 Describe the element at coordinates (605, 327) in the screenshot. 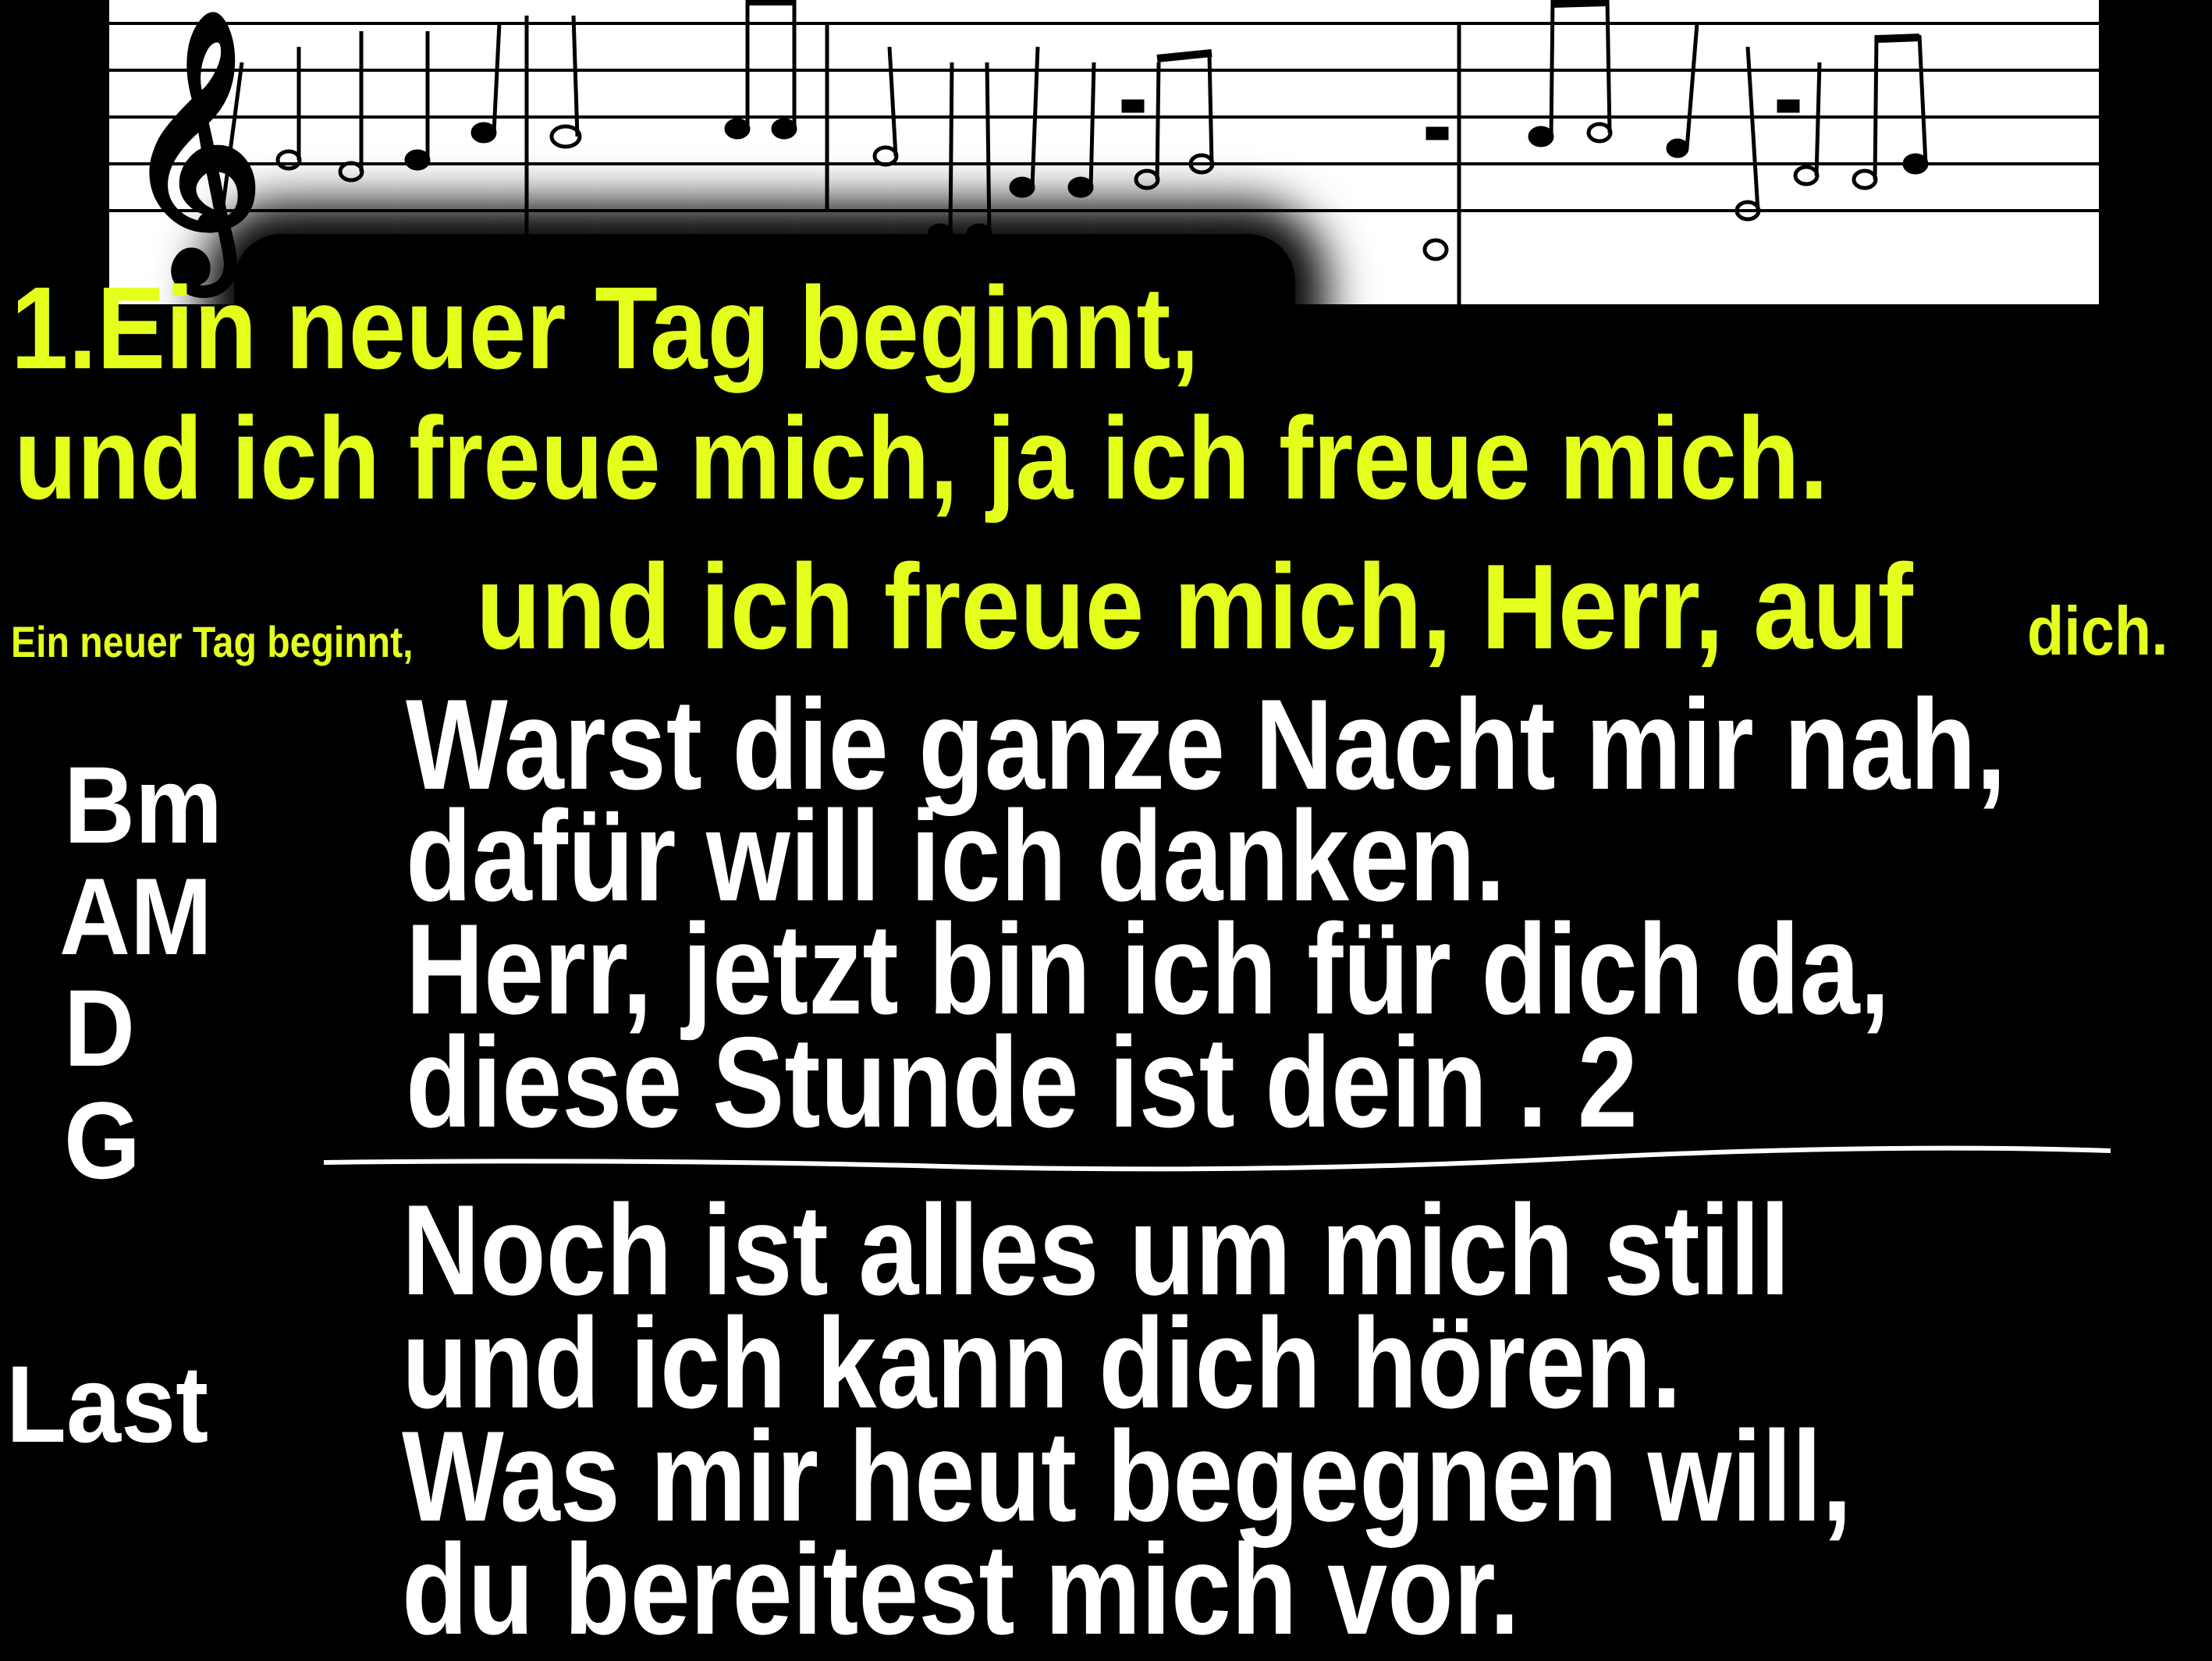

I see `refrain-line-1: 1.Ein neuer Tag beginnt,` at that location.